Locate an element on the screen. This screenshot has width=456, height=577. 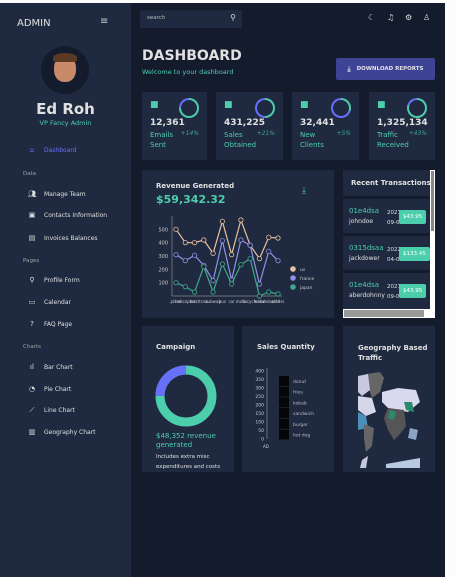
bar-chart-icon: ıl is located at coordinates (32, 367).